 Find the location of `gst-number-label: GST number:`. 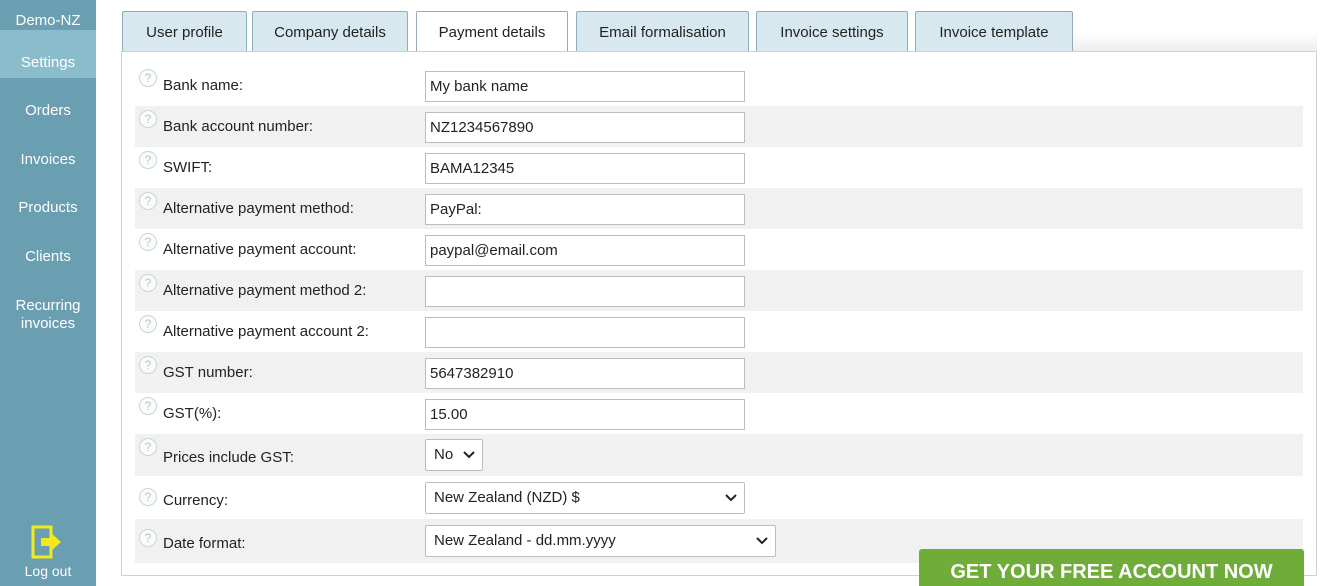

gst-number-label: GST number: is located at coordinates (208, 372).